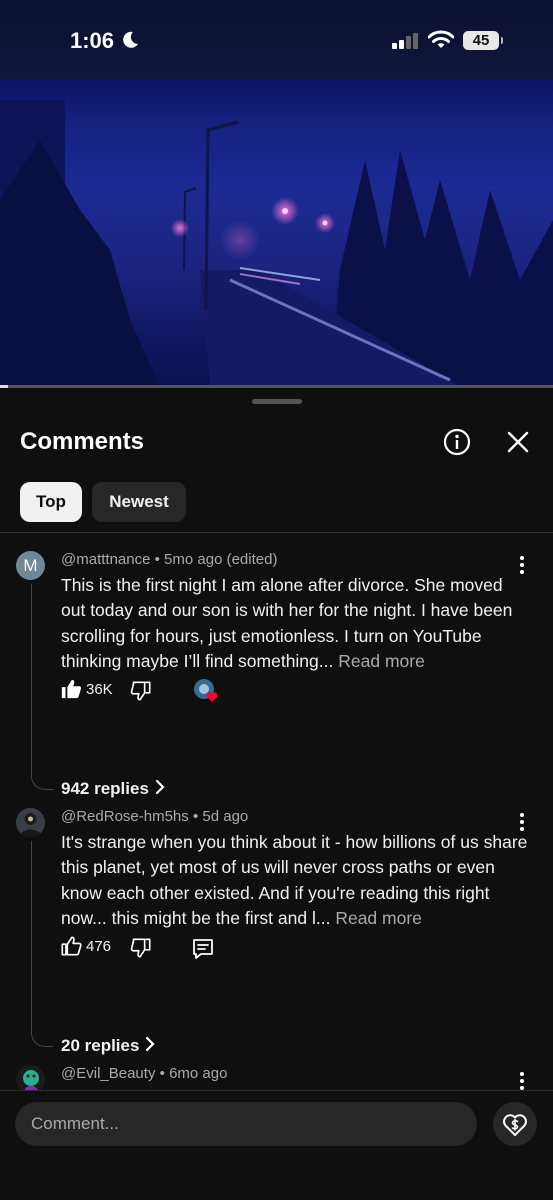  What do you see at coordinates (139, 502) in the screenshot?
I see `filter-chip-newest: Newest` at bounding box center [139, 502].